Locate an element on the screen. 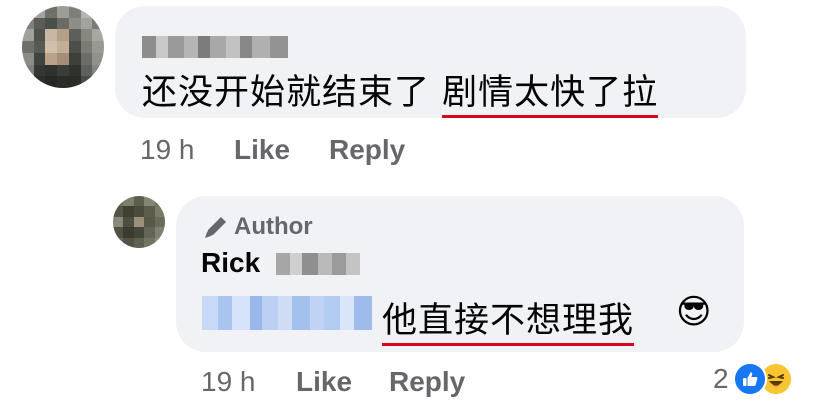  reaction-count: 2 is located at coordinates (721, 378).